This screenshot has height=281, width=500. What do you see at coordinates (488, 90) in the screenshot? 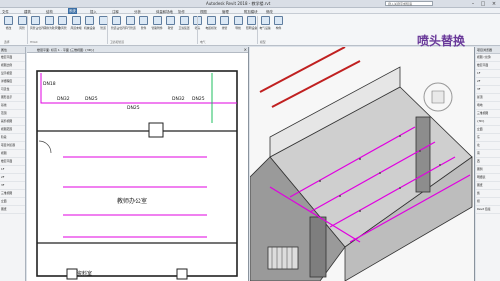
I see `browser-tree-item: 3F` at bounding box center [488, 90].